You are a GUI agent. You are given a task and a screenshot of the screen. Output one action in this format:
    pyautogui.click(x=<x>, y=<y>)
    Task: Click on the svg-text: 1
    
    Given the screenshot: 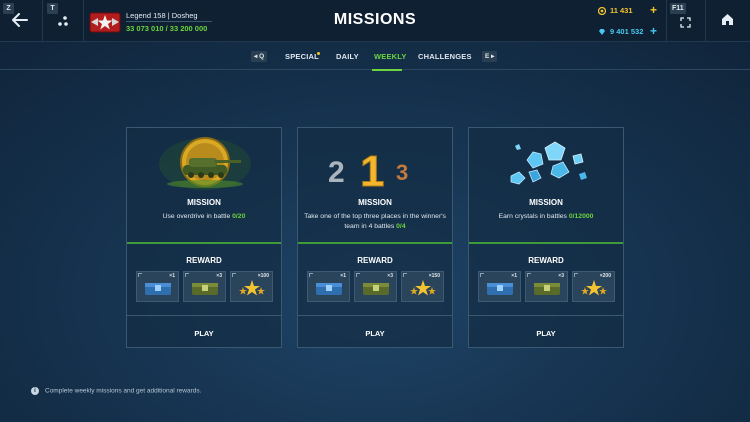 What is the action you would take?
    pyautogui.click(x=372, y=171)
    